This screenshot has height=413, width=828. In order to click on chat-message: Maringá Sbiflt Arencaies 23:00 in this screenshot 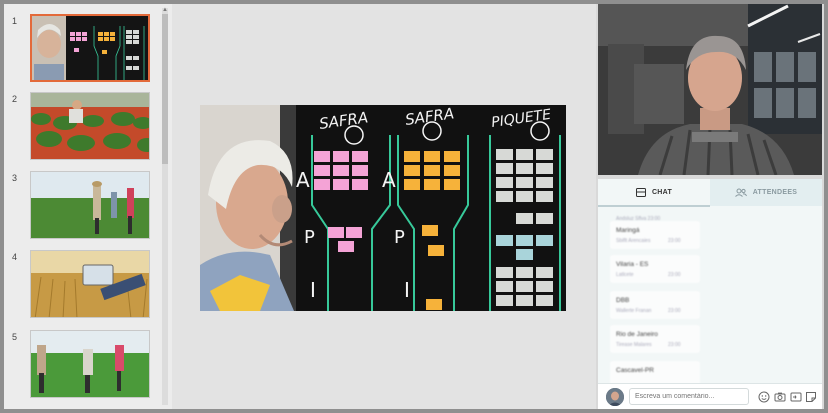, I will do `click(655, 235)`.